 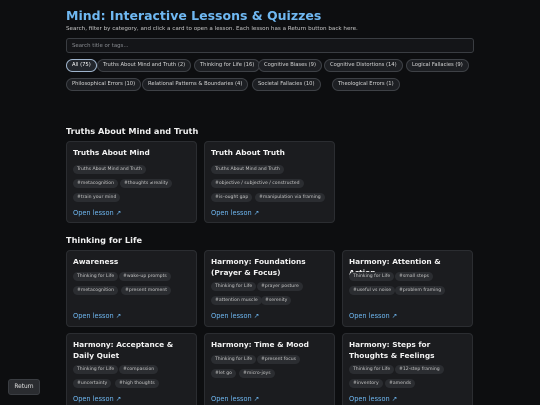 I want to click on filter-chip-cognitive-distortions: Cognitive Distortions (14), so click(x=363, y=65).